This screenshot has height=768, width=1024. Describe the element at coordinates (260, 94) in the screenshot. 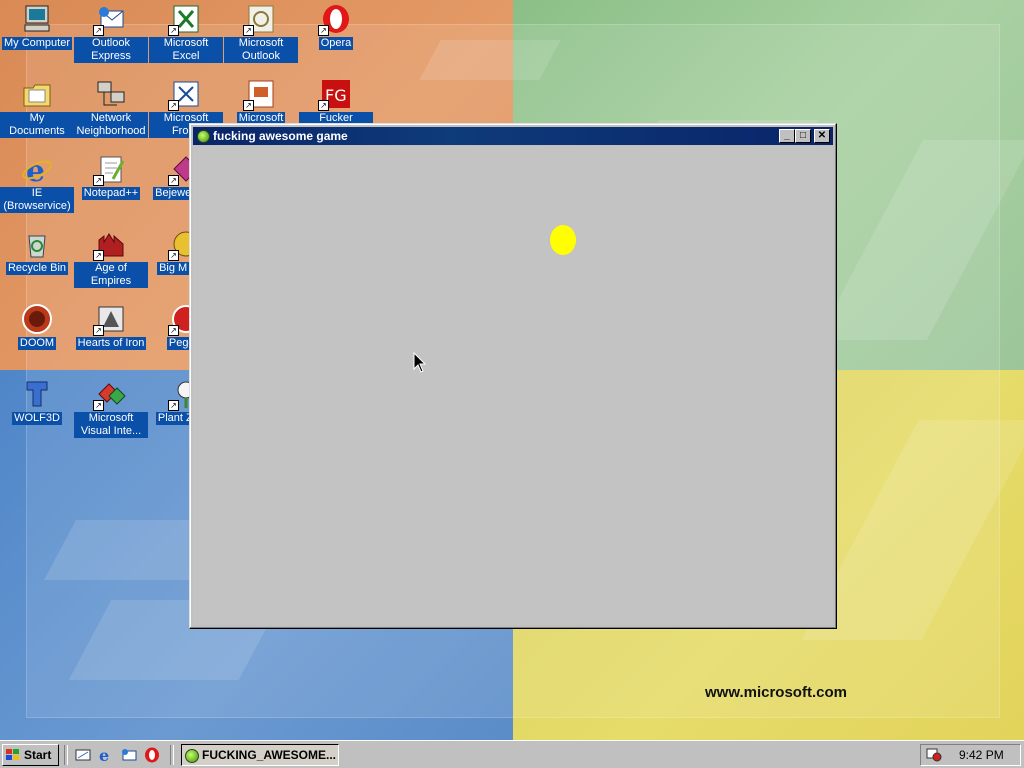

I see `powerpoint-icon: ↗` at that location.